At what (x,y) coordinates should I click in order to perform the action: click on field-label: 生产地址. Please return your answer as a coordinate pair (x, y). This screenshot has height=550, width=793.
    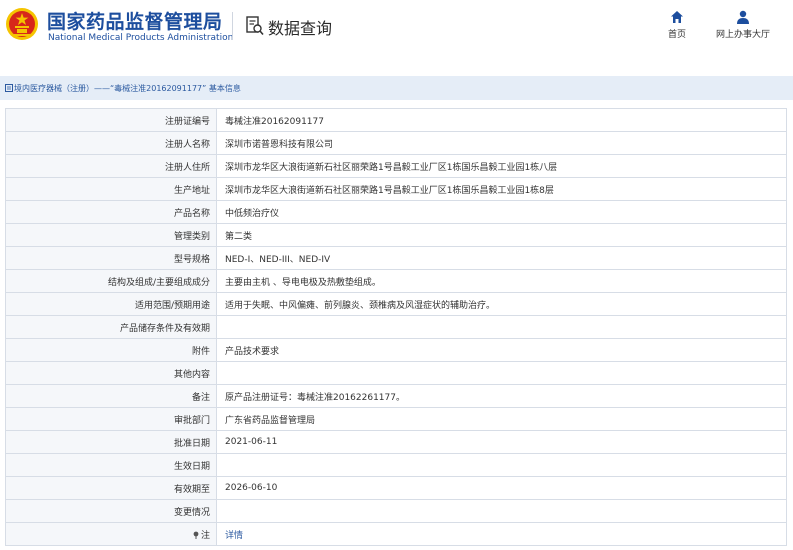
    Looking at the image, I should click on (111, 189).